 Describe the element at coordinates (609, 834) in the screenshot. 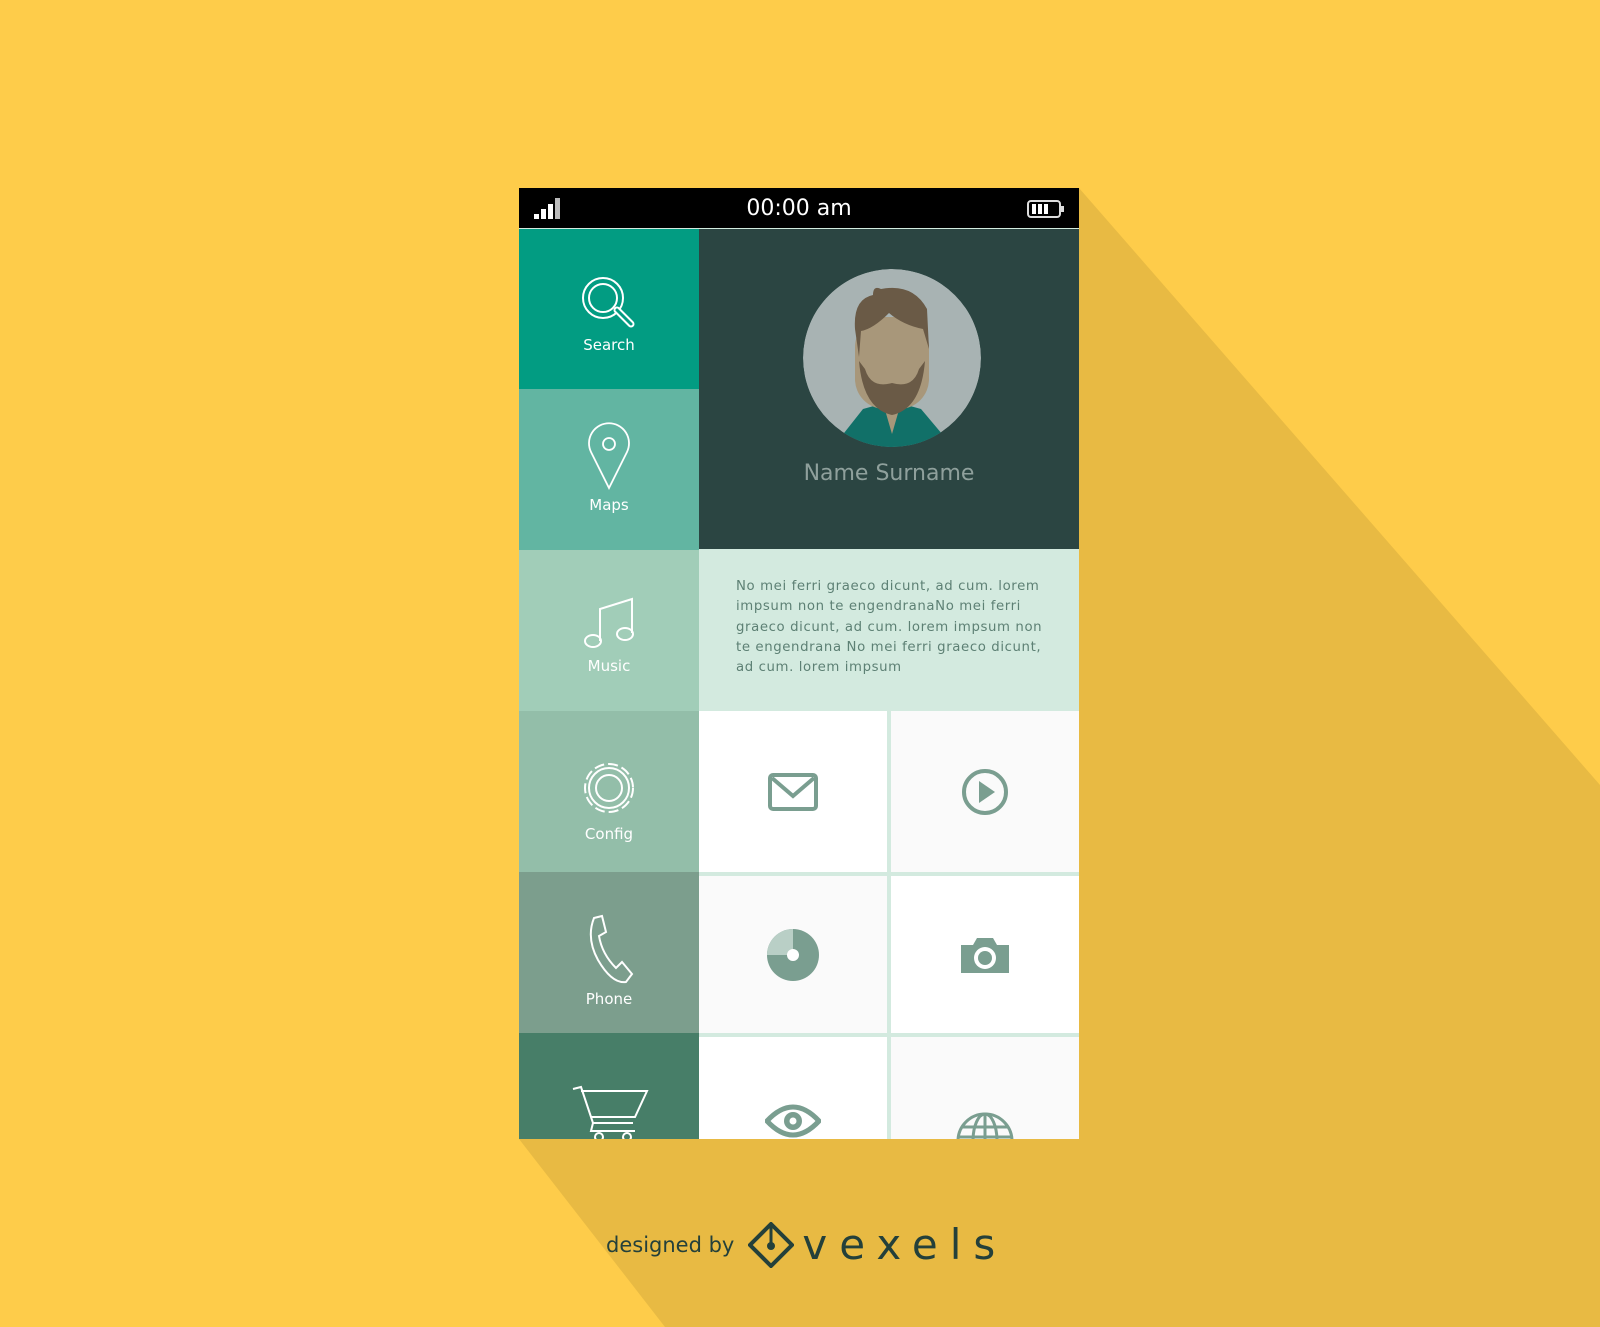

I see `sidebar-item-label: Config` at that location.